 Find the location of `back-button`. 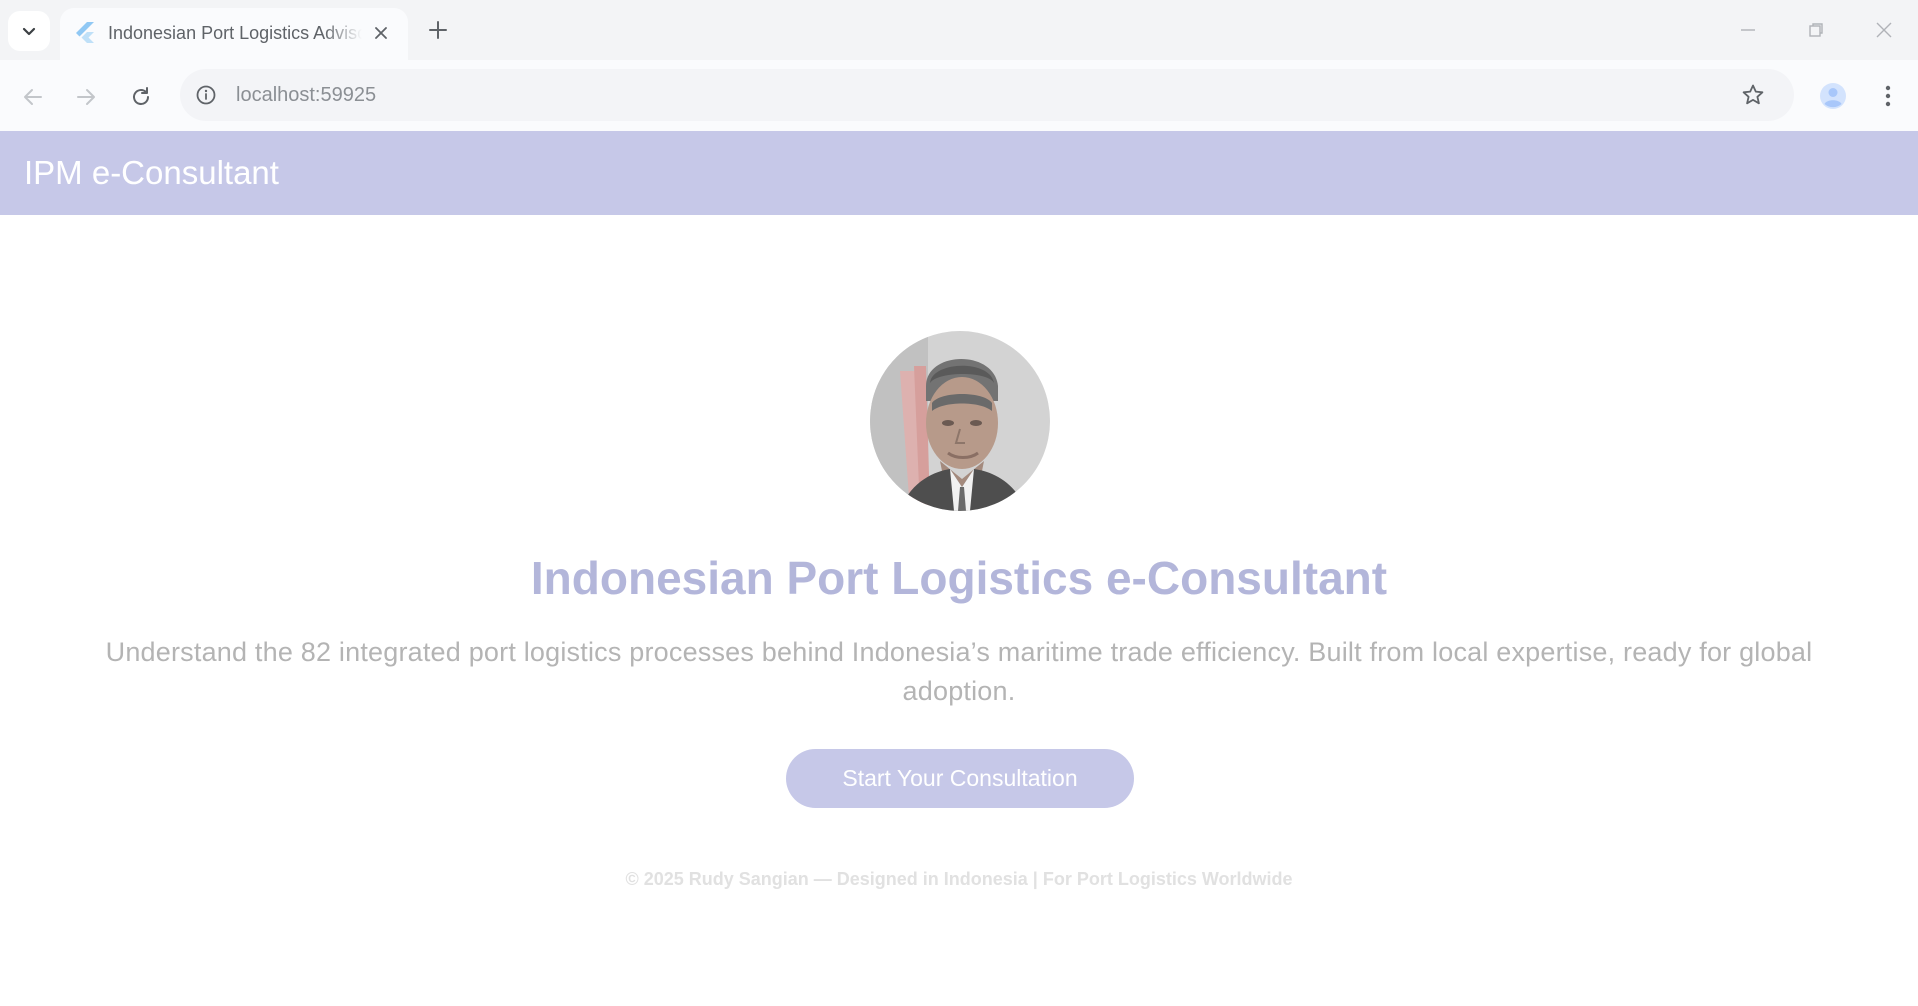

back-button is located at coordinates (33, 97).